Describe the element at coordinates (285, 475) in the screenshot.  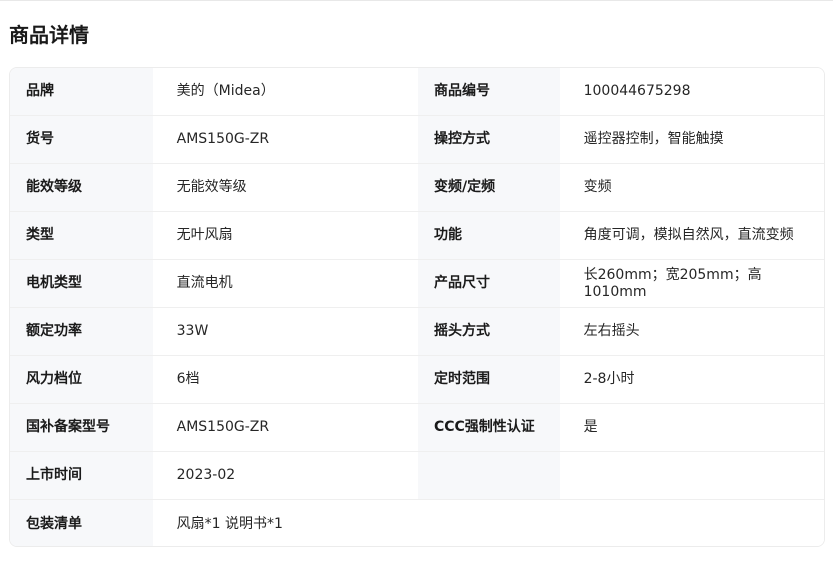
I see `spec-value: 2023-02` at that location.